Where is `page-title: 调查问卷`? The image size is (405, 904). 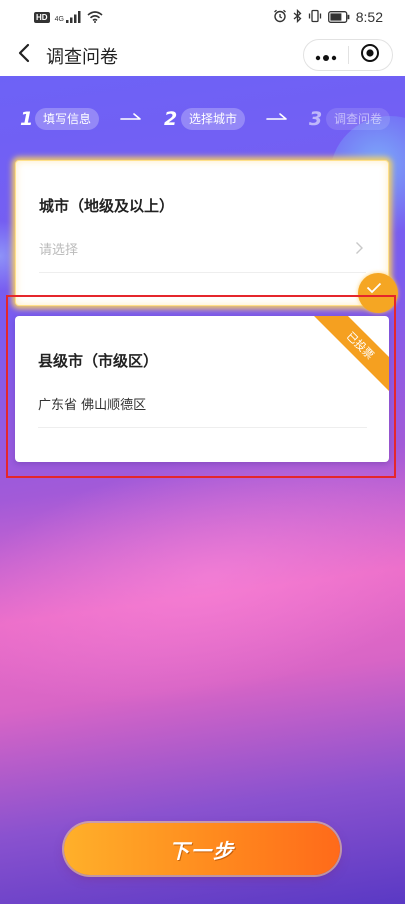
page-title: 调查问卷 is located at coordinates (82, 57).